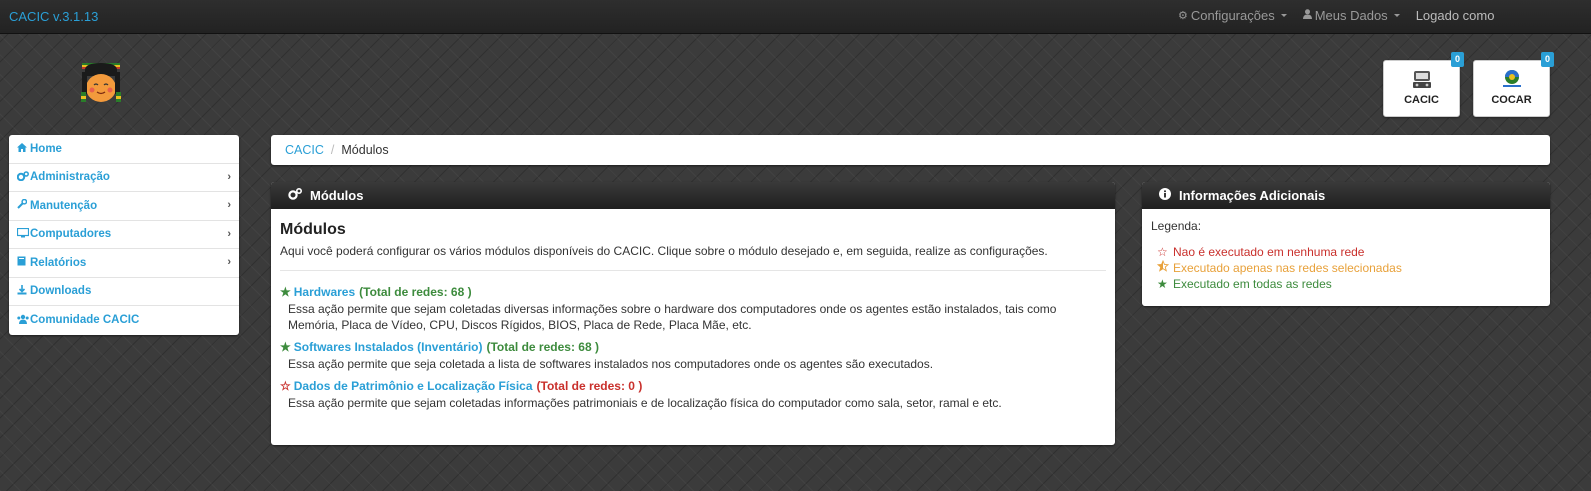 The image size is (1591, 491). Describe the element at coordinates (313, 229) in the screenshot. I see `page-title: Módulos` at that location.